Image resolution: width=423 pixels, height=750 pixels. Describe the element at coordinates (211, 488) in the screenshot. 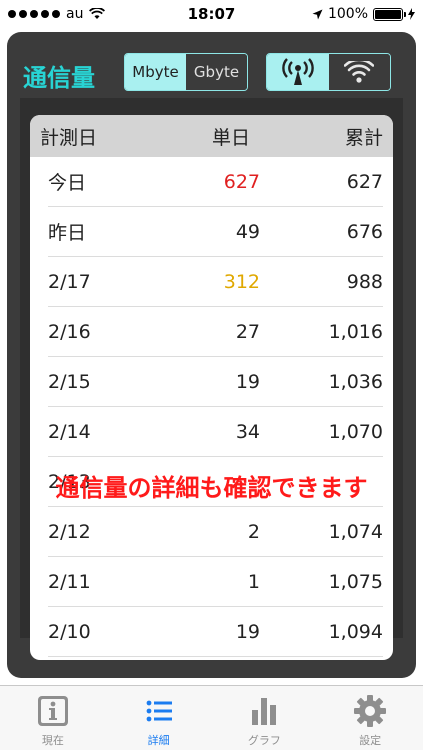

I see `promo-caption: 通信量の詳細も確認できます` at that location.